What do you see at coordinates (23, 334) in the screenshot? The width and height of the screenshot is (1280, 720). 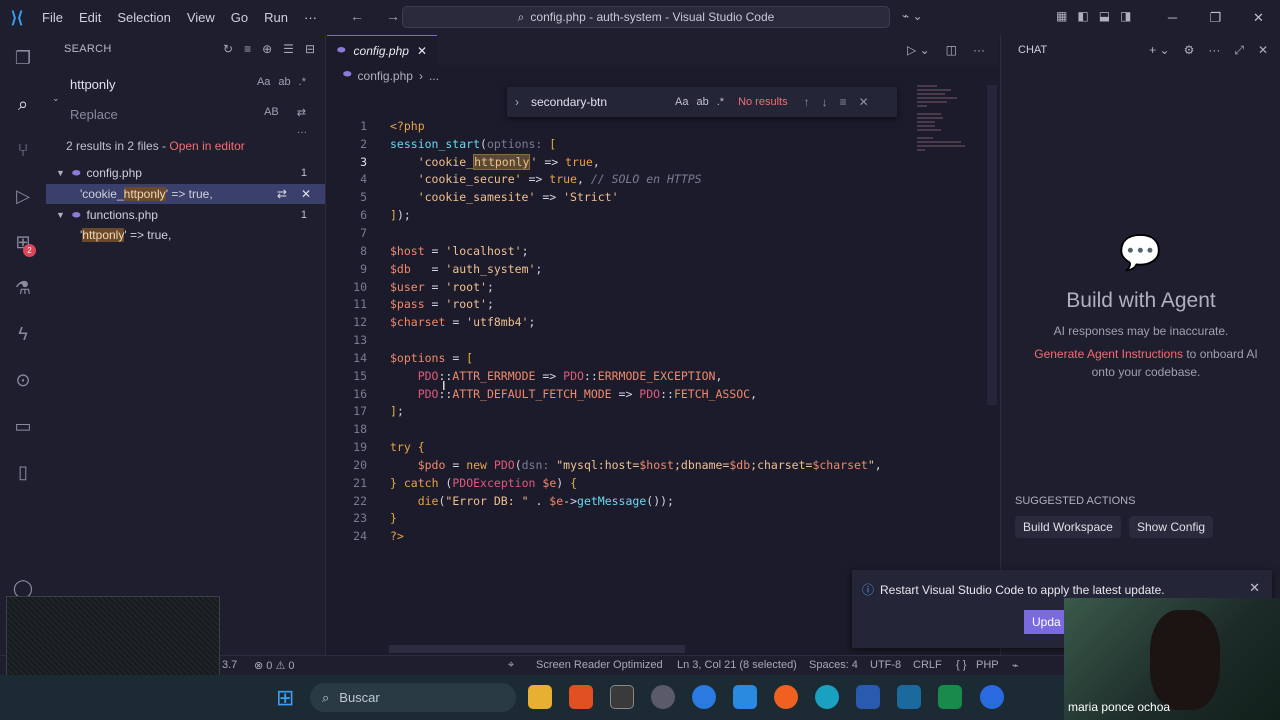 I see `thunder-icon: ϟ` at bounding box center [23, 334].